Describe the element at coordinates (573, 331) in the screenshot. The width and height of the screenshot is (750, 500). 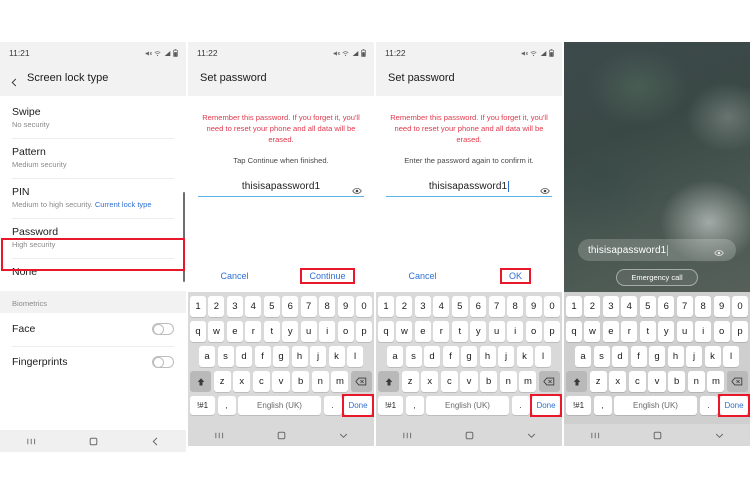
I see `key-q: q` at that location.